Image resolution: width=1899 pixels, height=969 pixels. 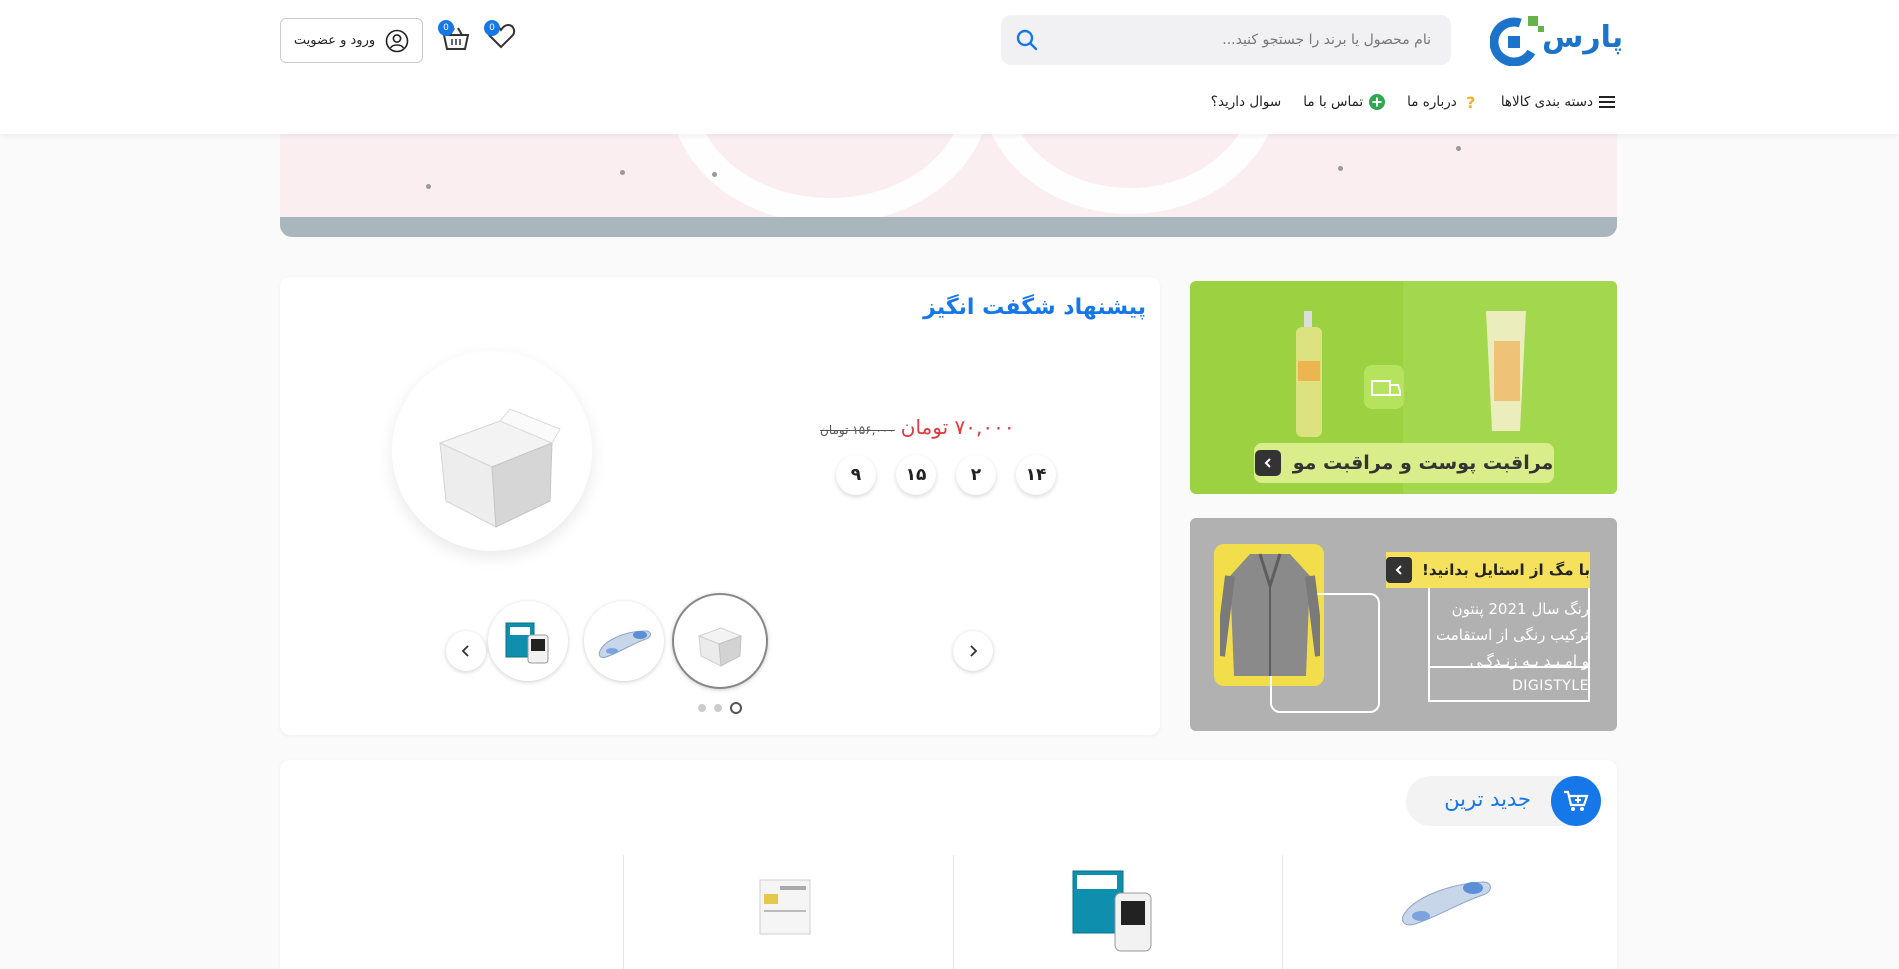 What do you see at coordinates (1036, 475) in the screenshot?
I see `countdown-cell: ۱۴` at bounding box center [1036, 475].